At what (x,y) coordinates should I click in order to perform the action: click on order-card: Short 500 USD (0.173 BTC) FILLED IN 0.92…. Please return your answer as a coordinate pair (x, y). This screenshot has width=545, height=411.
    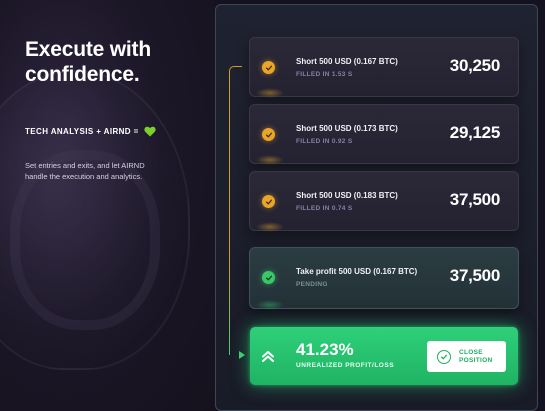
    Looking at the image, I should click on (384, 134).